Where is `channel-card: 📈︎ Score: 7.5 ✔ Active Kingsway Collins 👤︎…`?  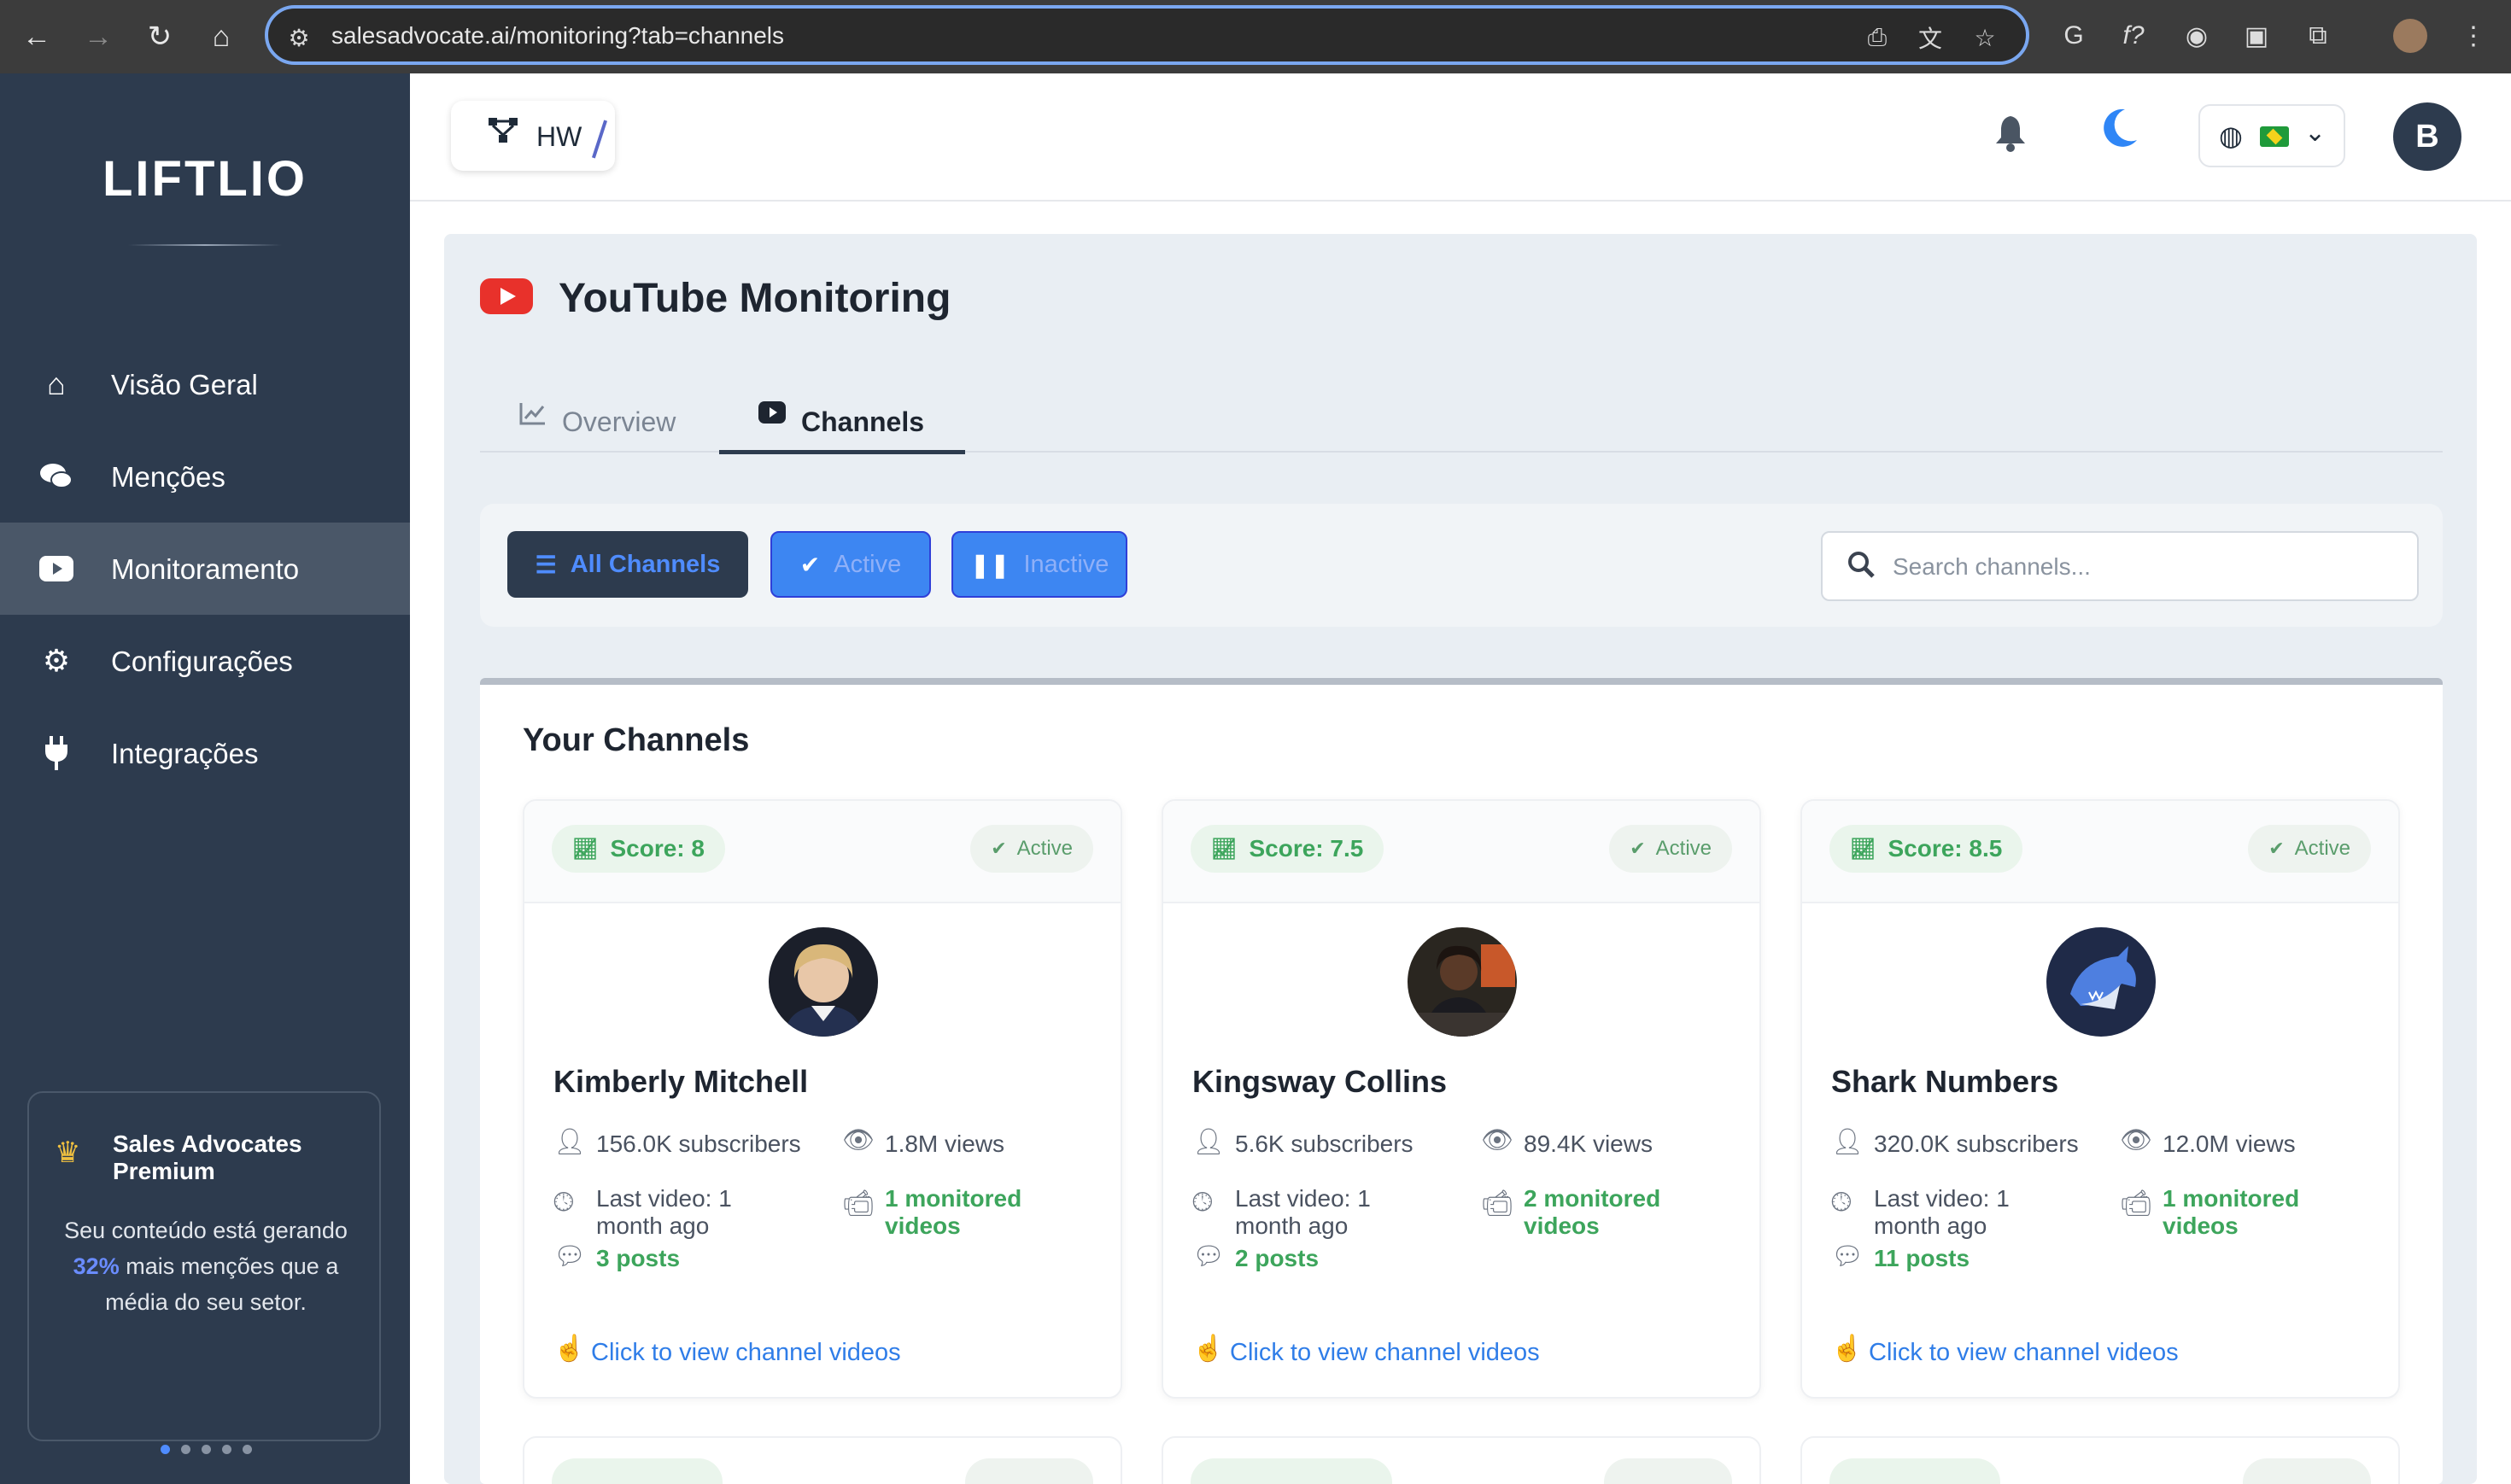 channel-card: 📈︎ Score: 7.5 ✔ Active Kingsway Collins 👤︎… is located at coordinates (1461, 1099).